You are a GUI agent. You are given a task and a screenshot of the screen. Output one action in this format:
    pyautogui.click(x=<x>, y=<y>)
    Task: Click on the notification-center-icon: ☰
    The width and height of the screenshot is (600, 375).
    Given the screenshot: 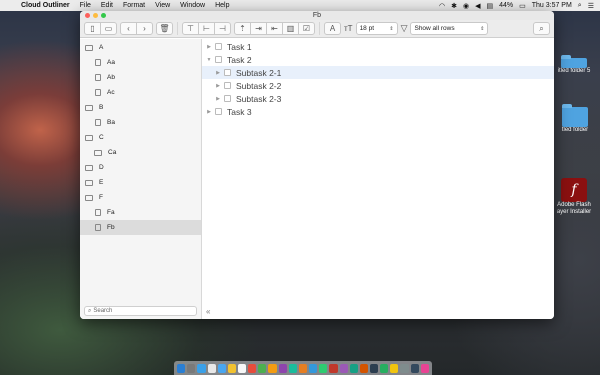 What is the action you would take?
    pyautogui.click(x=591, y=6)
    